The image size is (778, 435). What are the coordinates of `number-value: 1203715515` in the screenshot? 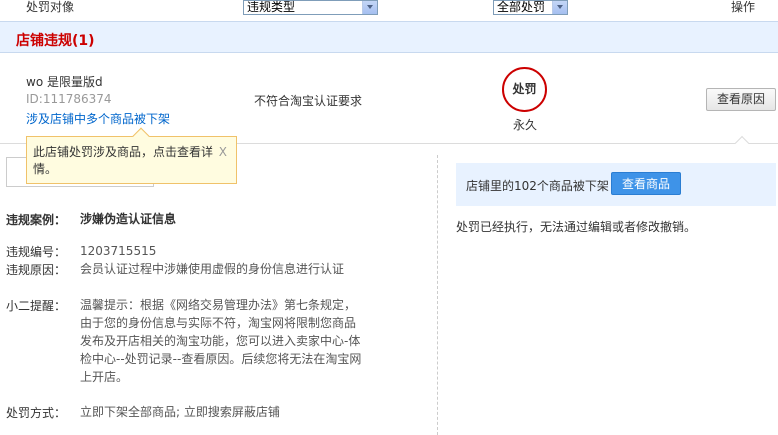 It's located at (118, 251).